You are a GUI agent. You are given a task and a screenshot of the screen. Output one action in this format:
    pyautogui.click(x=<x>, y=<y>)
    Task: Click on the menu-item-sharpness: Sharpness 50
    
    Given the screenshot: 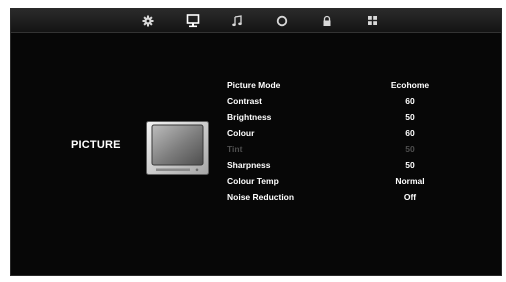 What is the action you would take?
    pyautogui.click(x=335, y=165)
    